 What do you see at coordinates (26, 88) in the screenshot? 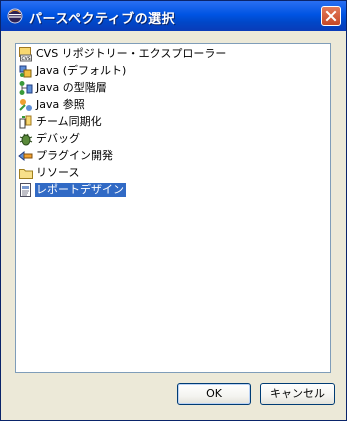
I see `java-type-hierarchy-icon` at bounding box center [26, 88].